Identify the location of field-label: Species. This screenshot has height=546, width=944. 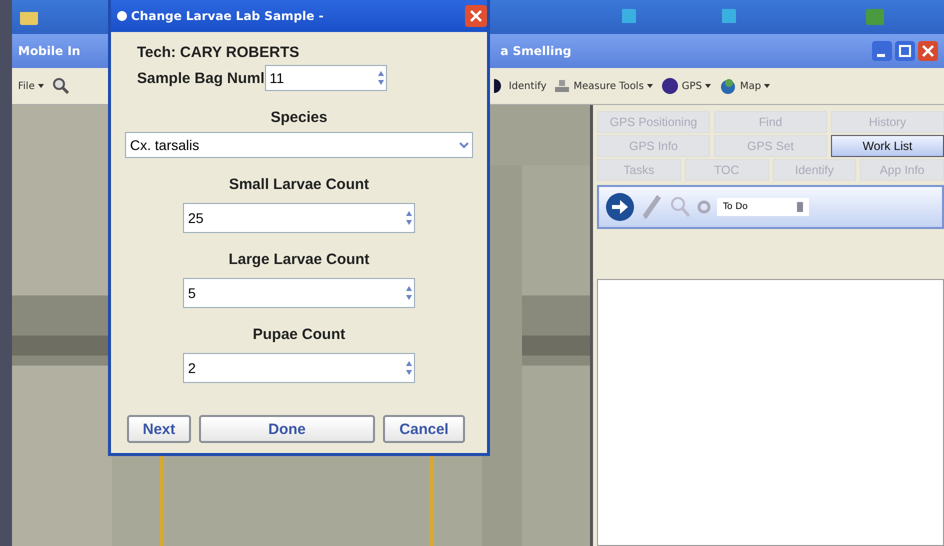
(299, 117).